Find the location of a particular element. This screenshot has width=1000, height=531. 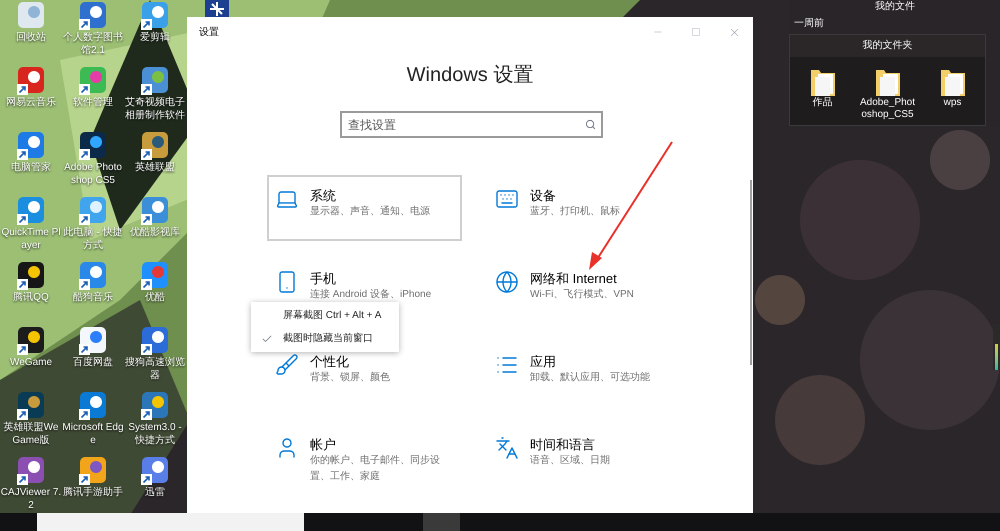

recent-label: 一周前 is located at coordinates (809, 24).